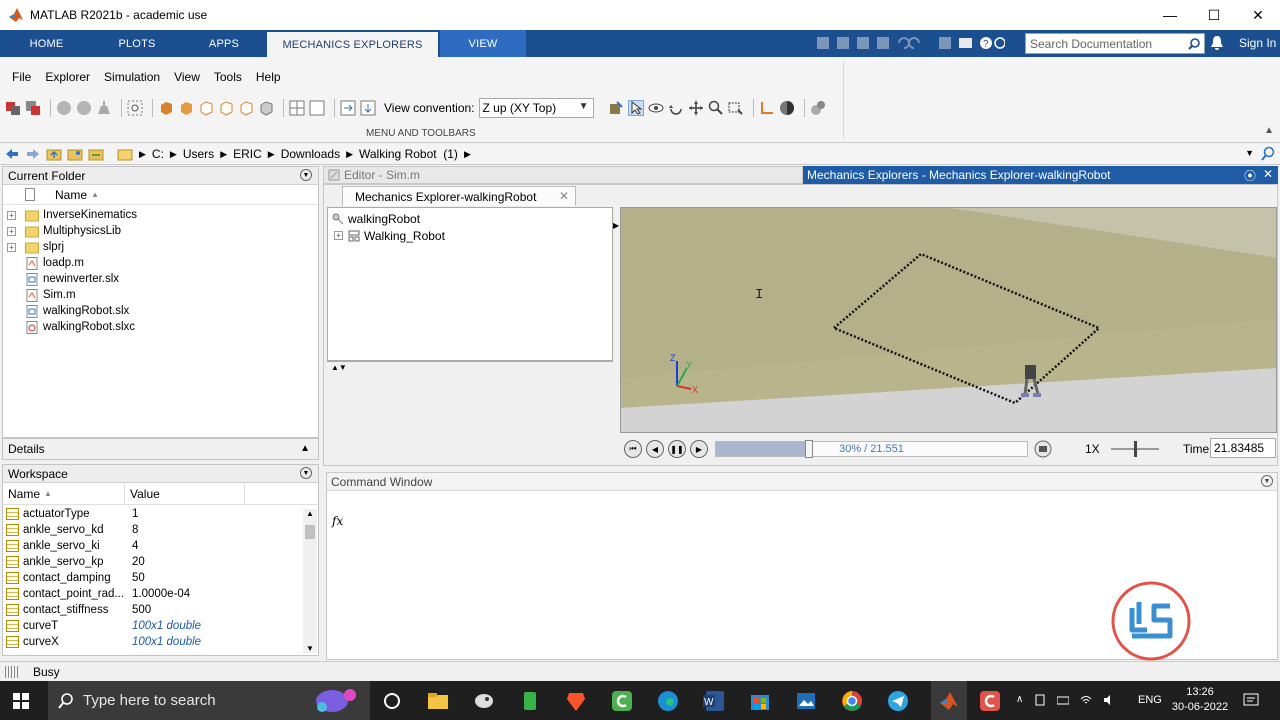 Image resolution: width=1280 pixels, height=720 pixels. I want to click on mechanics-explorer-doc-tab: Mechanics Explorer-walkingRobot ✕, so click(459, 196).